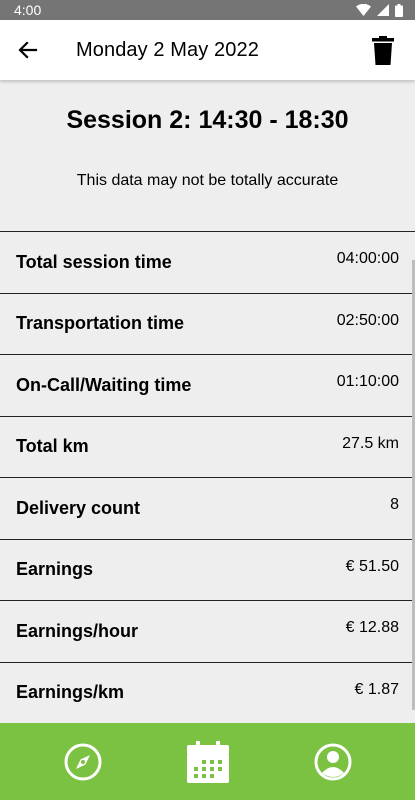 The height and width of the screenshot is (800, 415). I want to click on nav-profile, so click(333, 761).